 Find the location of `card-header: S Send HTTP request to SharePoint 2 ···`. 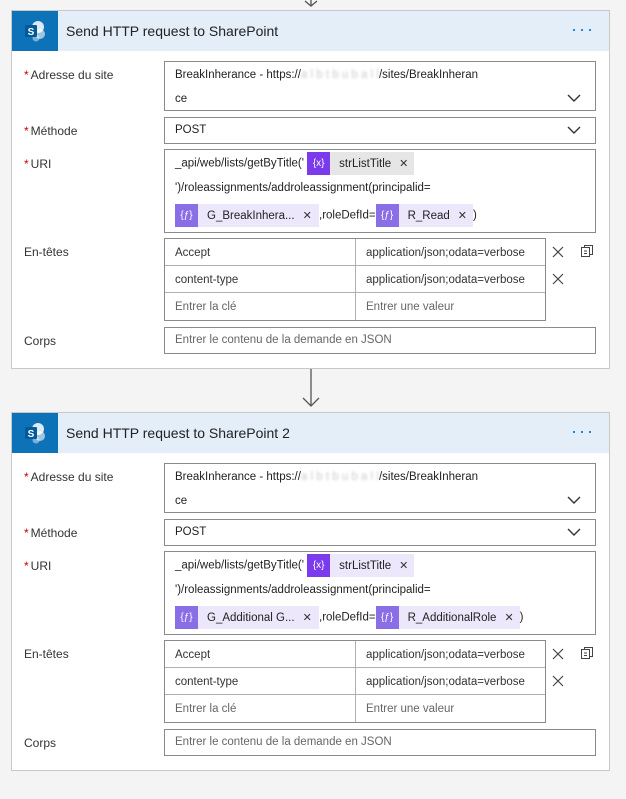

card-header: S Send HTTP request to SharePoint 2 ··· is located at coordinates (310, 433).